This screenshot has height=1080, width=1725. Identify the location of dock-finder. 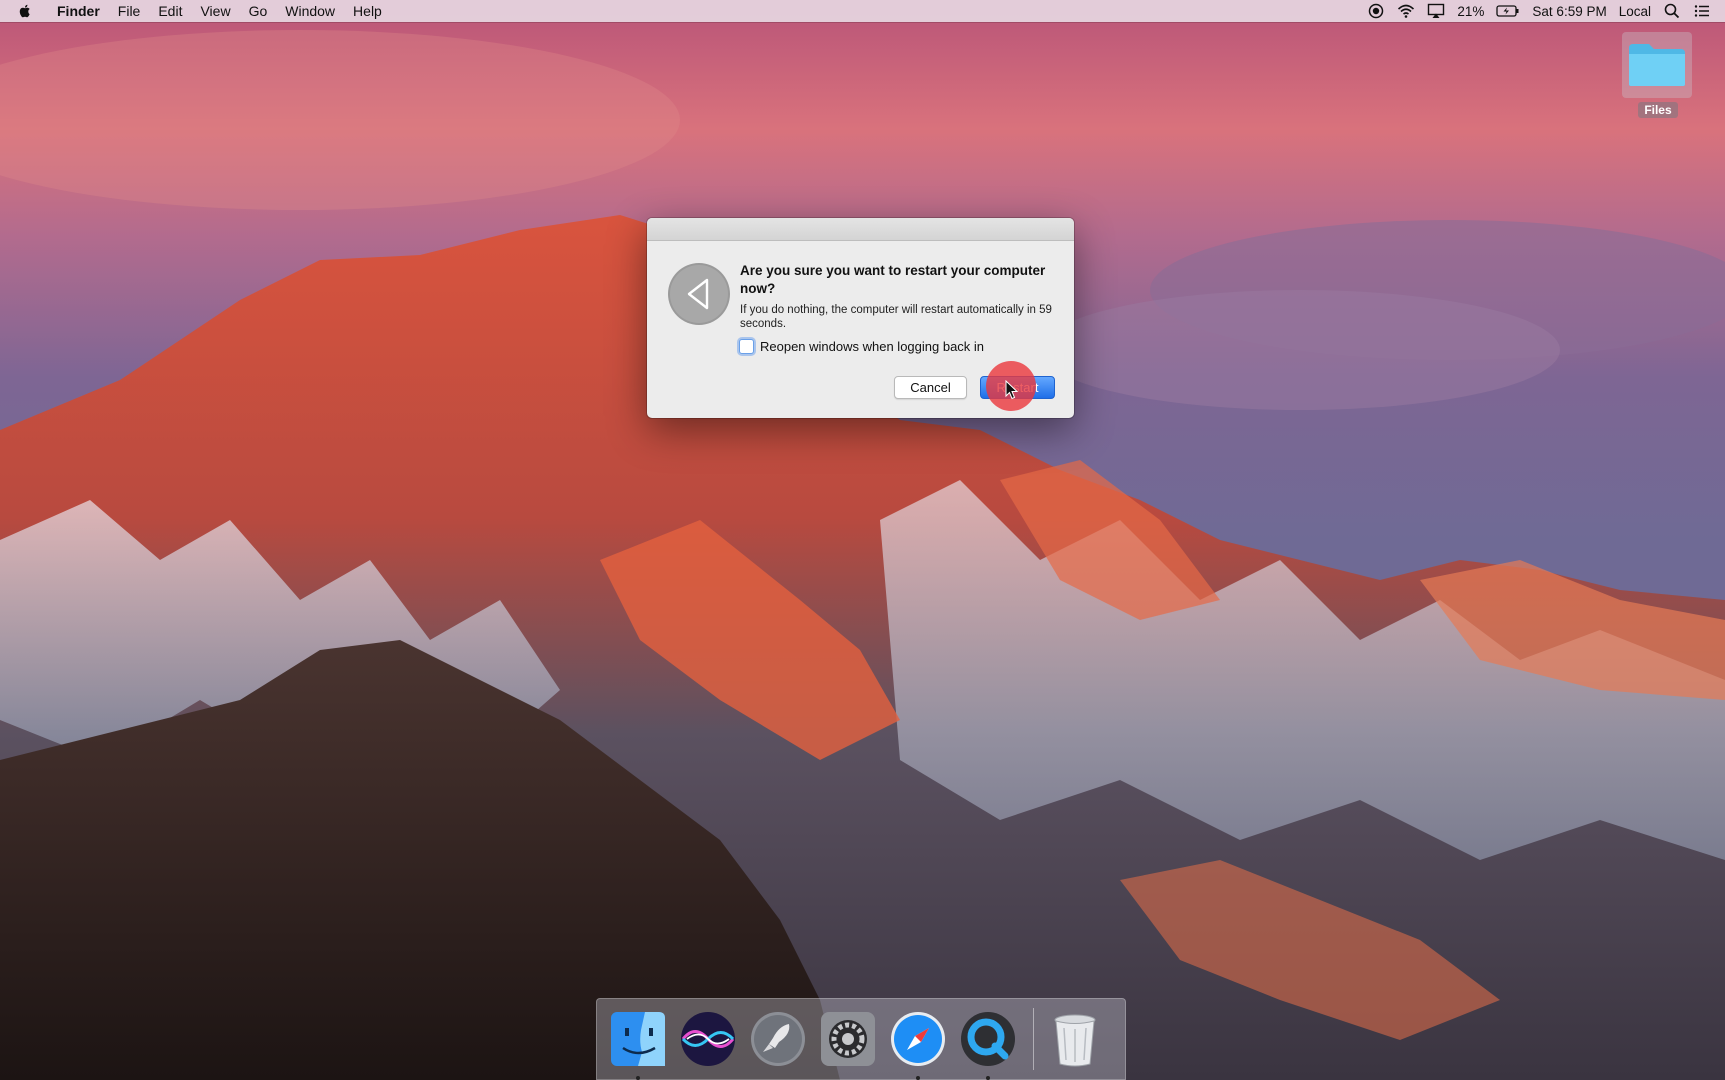
(638, 1045).